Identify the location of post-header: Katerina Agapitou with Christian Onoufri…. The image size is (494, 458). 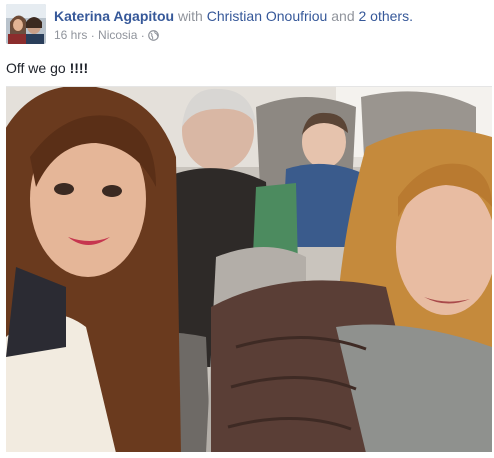
(247, 24).